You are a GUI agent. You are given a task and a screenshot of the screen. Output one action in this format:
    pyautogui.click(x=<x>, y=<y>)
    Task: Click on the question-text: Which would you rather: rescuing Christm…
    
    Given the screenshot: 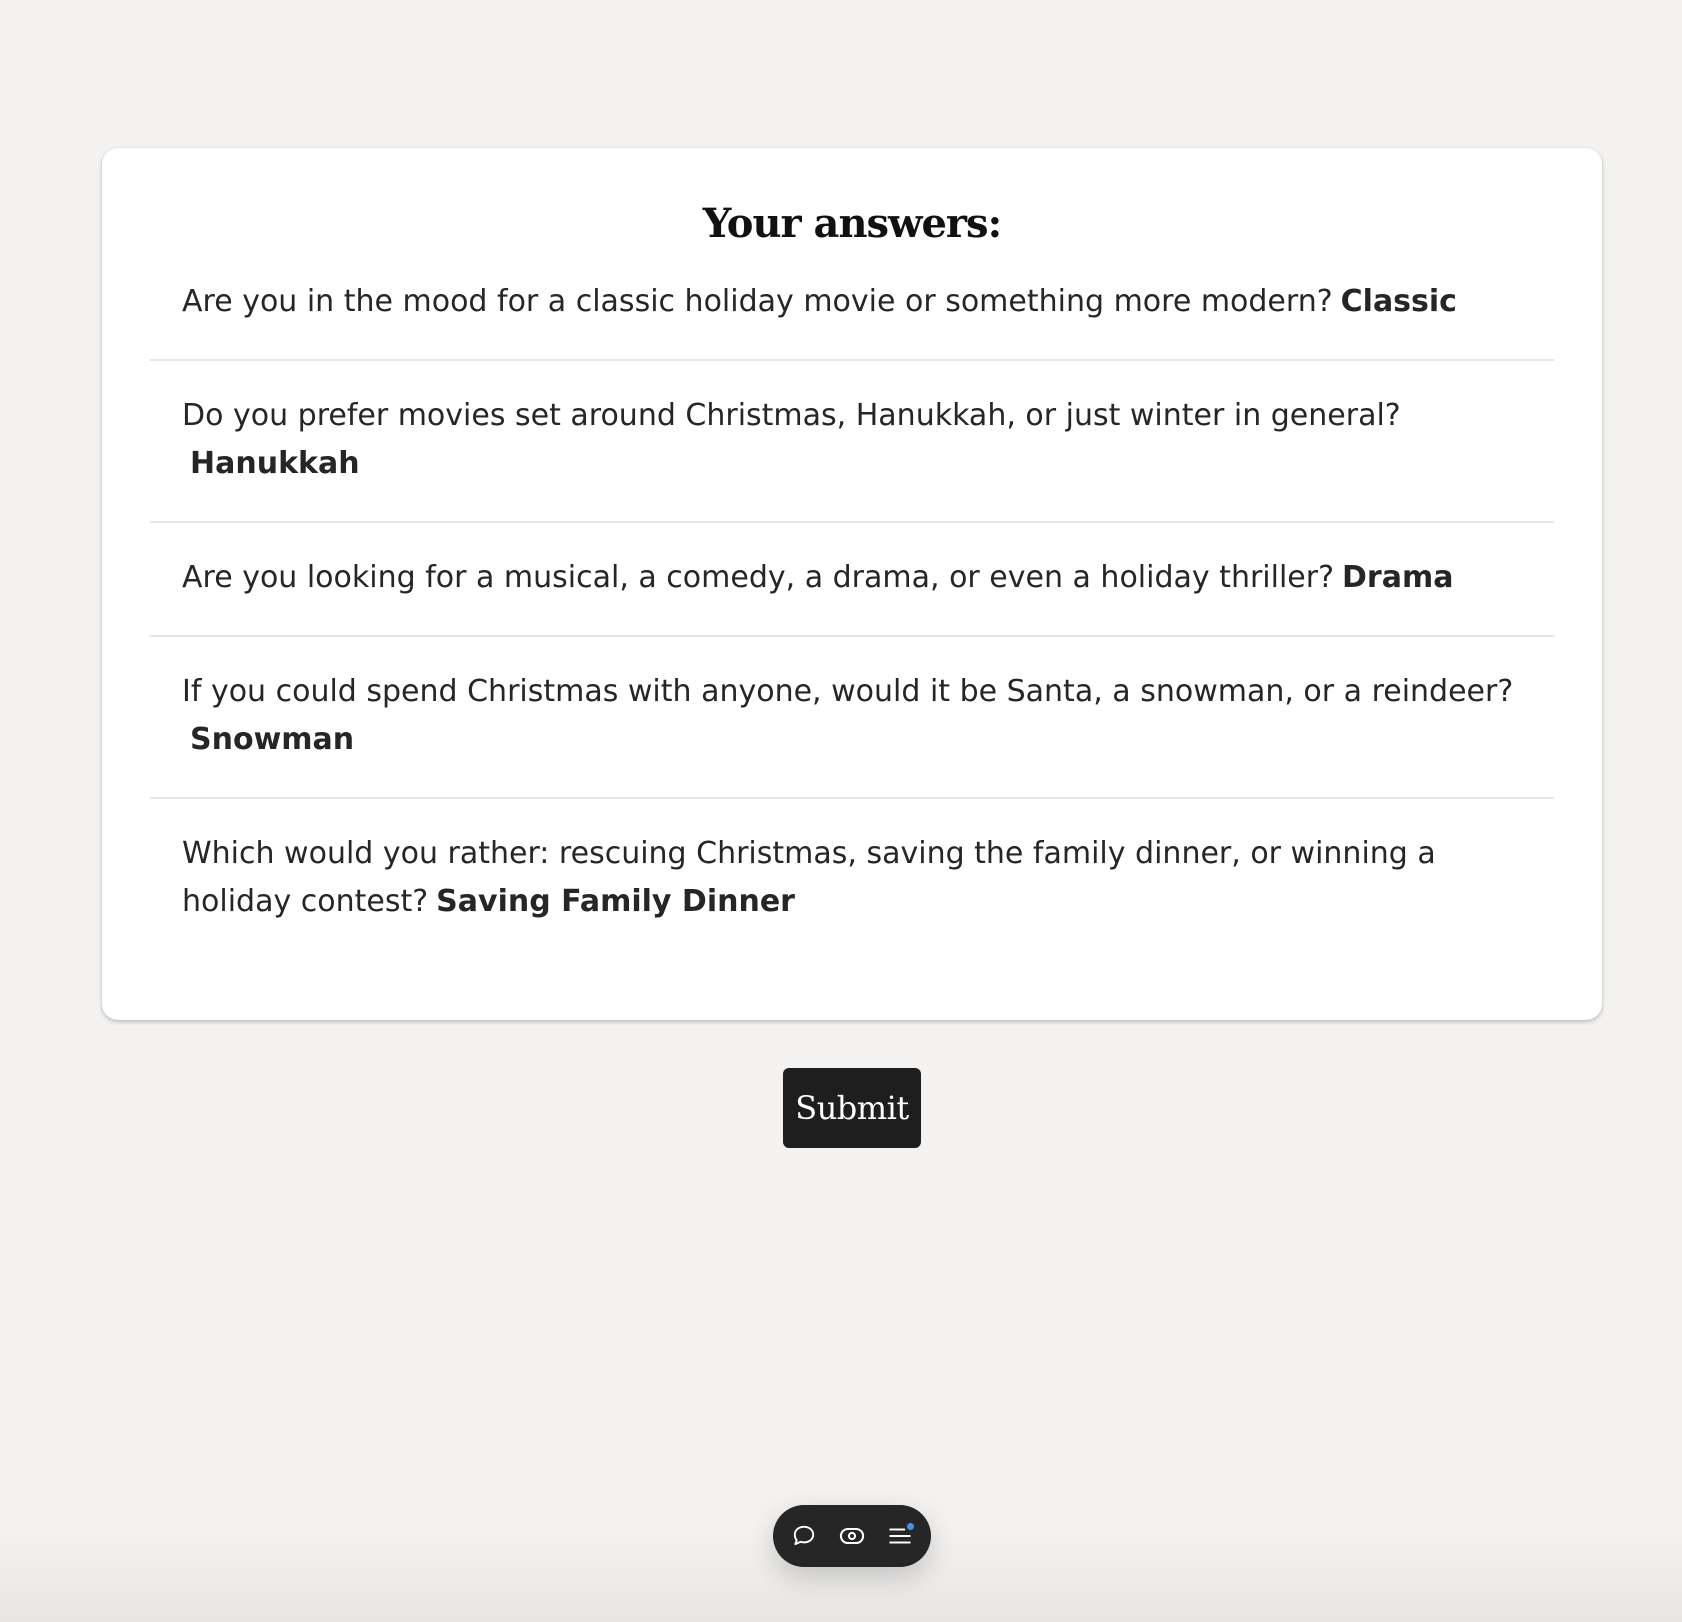 What is the action you would take?
    pyautogui.click(x=809, y=877)
    